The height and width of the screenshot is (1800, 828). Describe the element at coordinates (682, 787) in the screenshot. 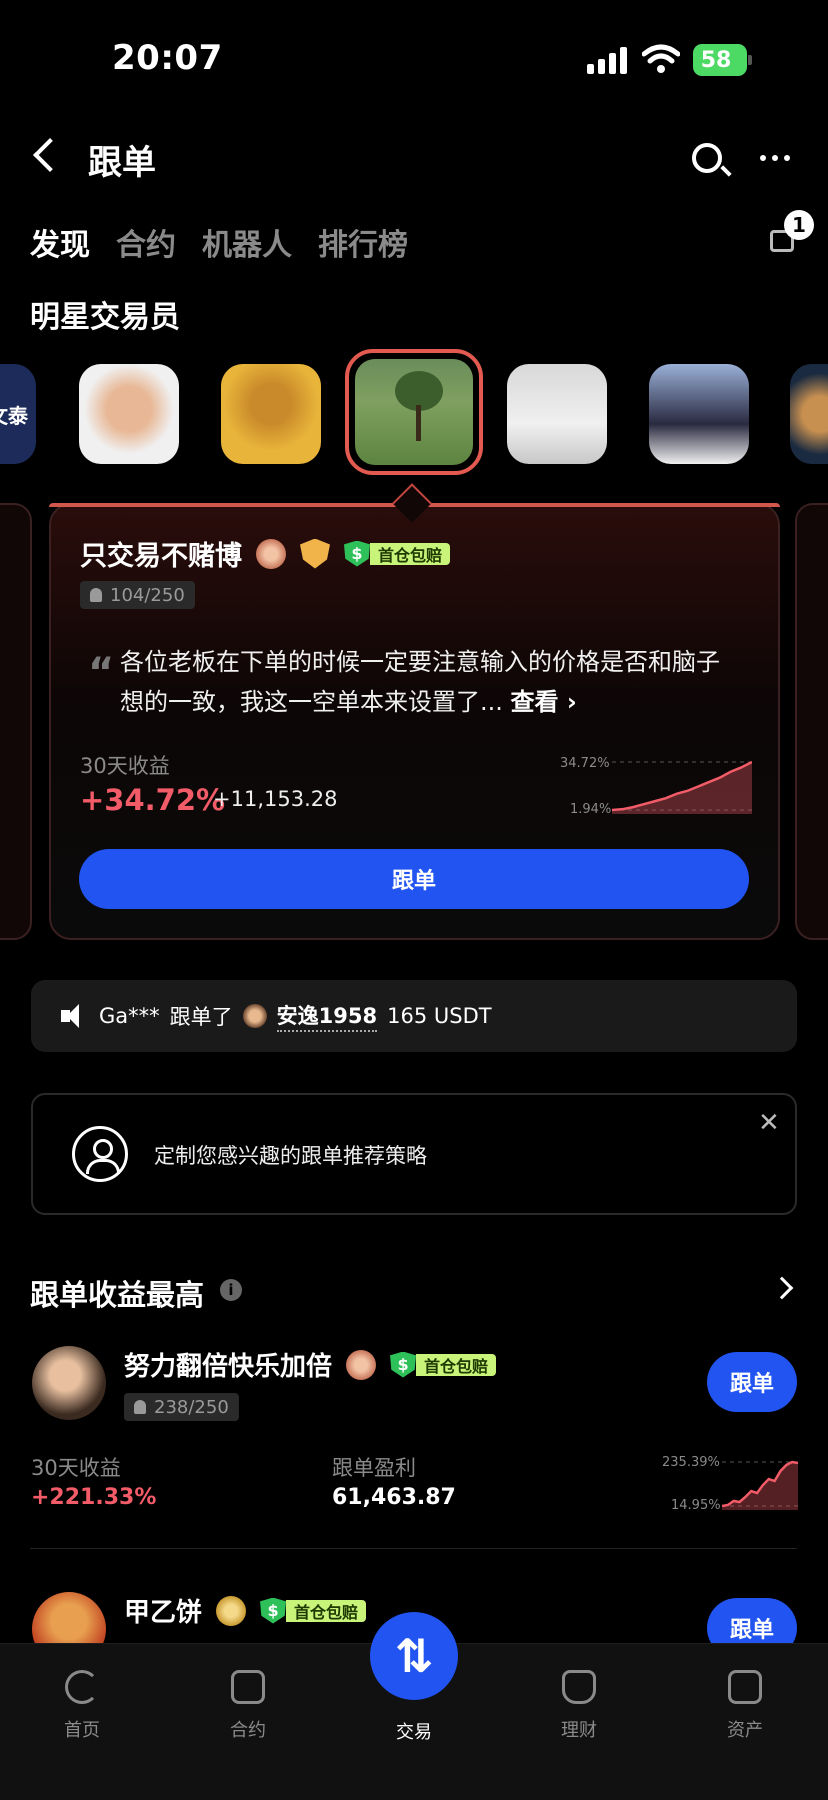

I see `featured-sparkline` at that location.